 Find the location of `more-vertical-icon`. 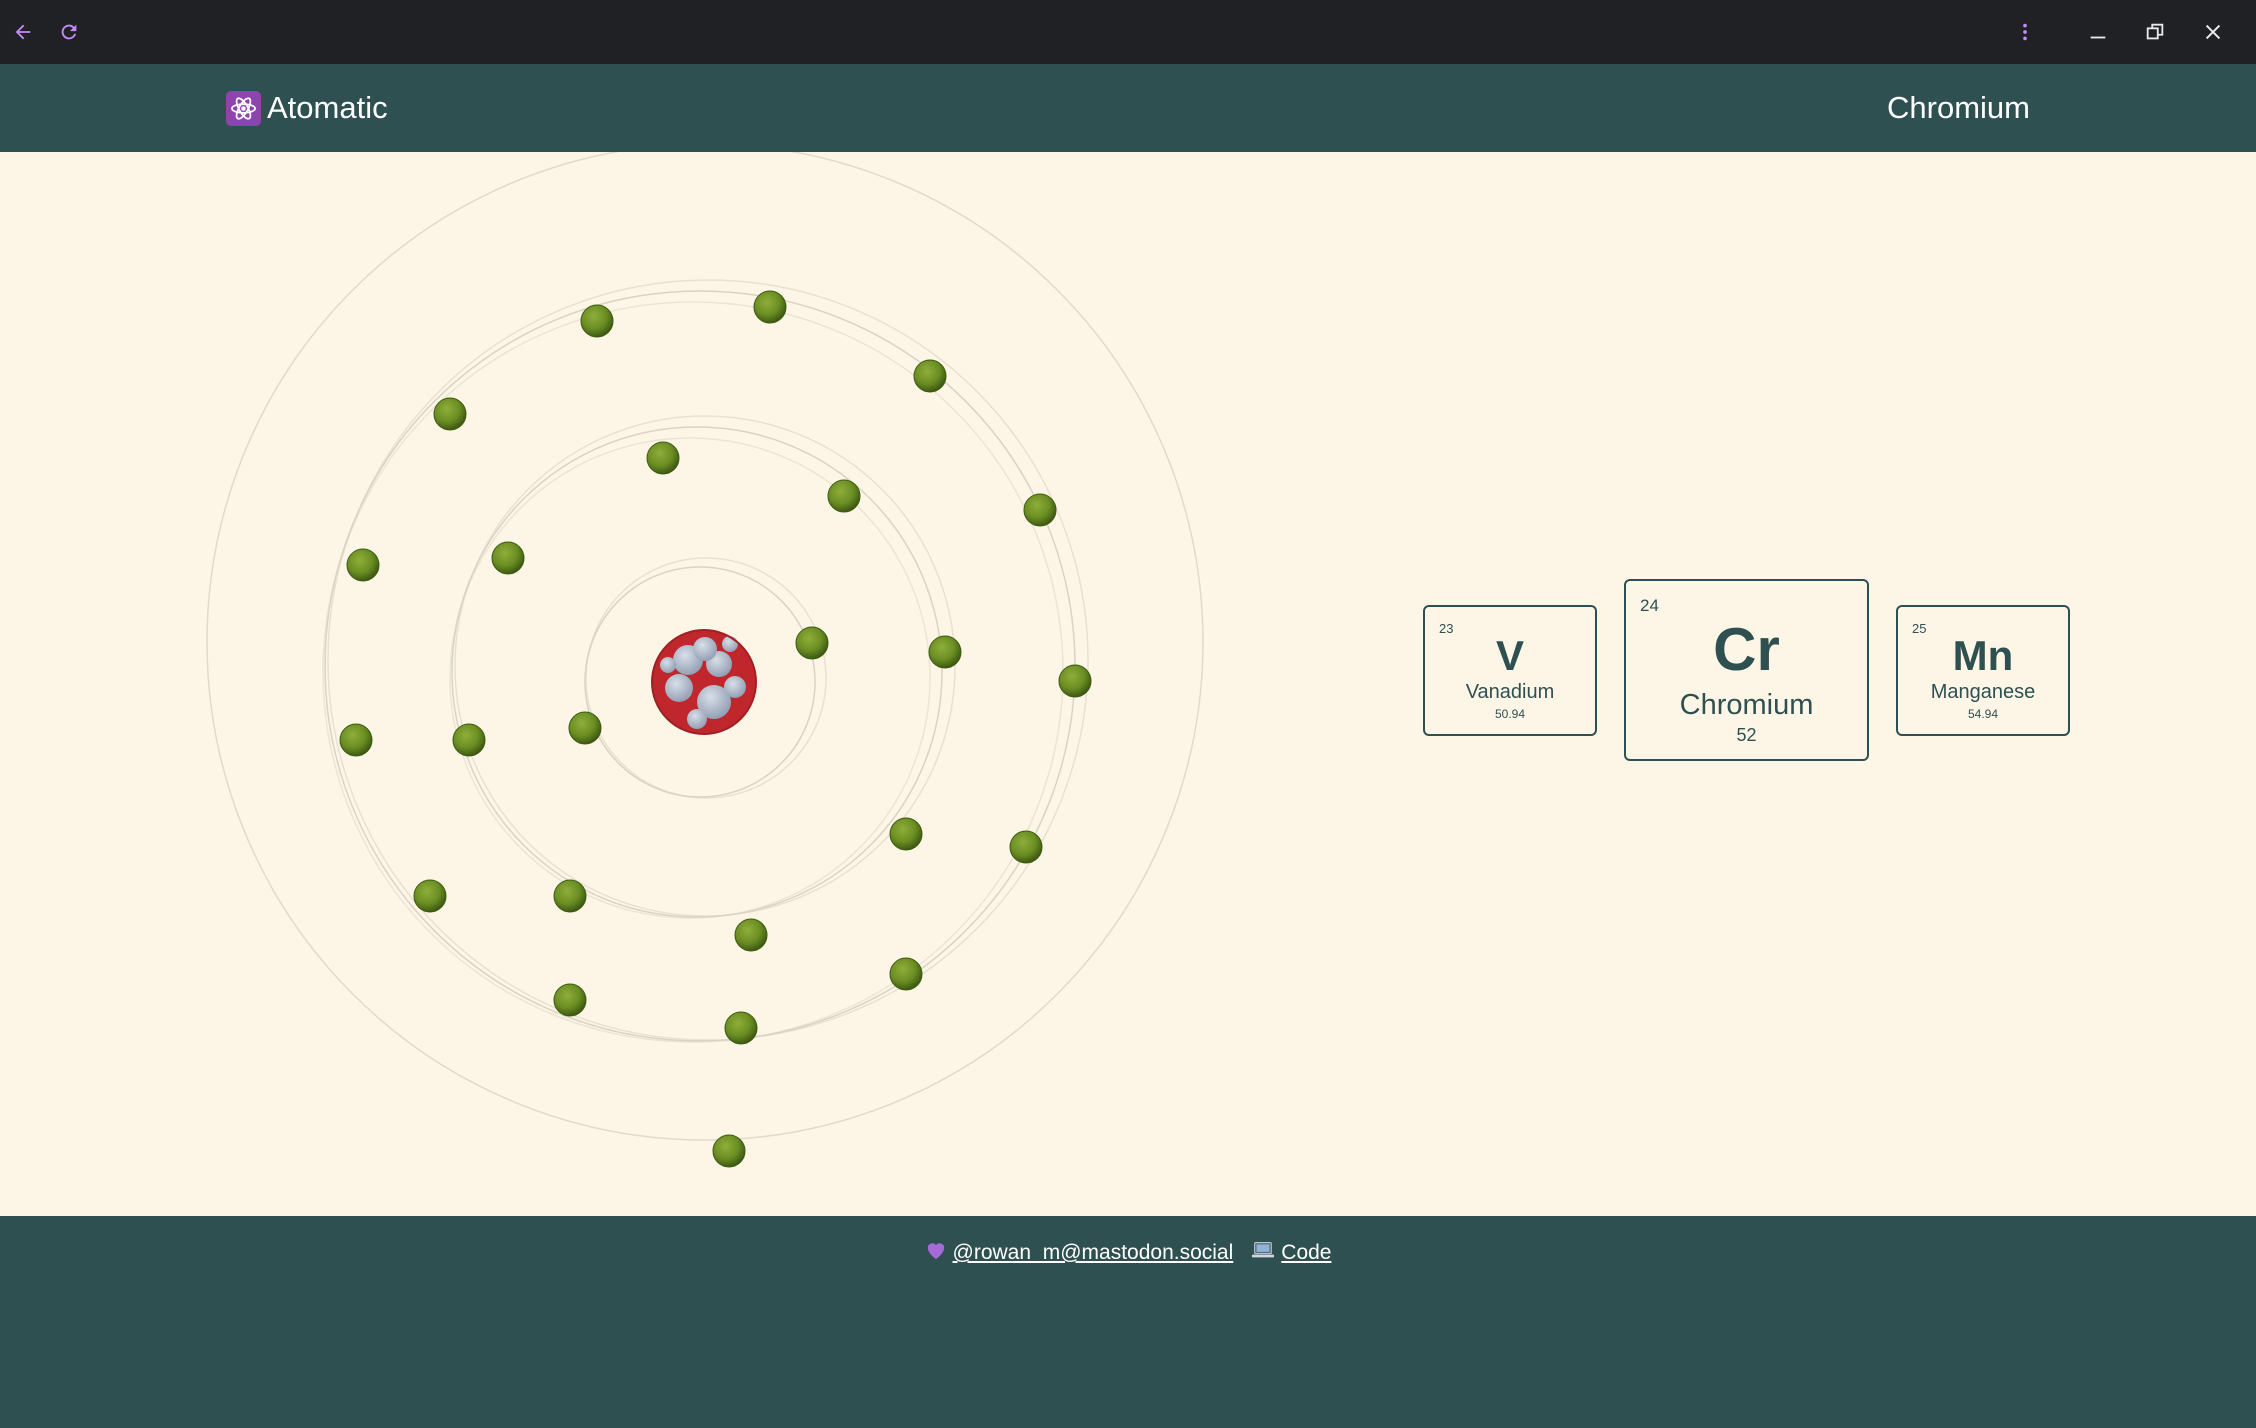

more-vertical-icon is located at coordinates (2025, 32).